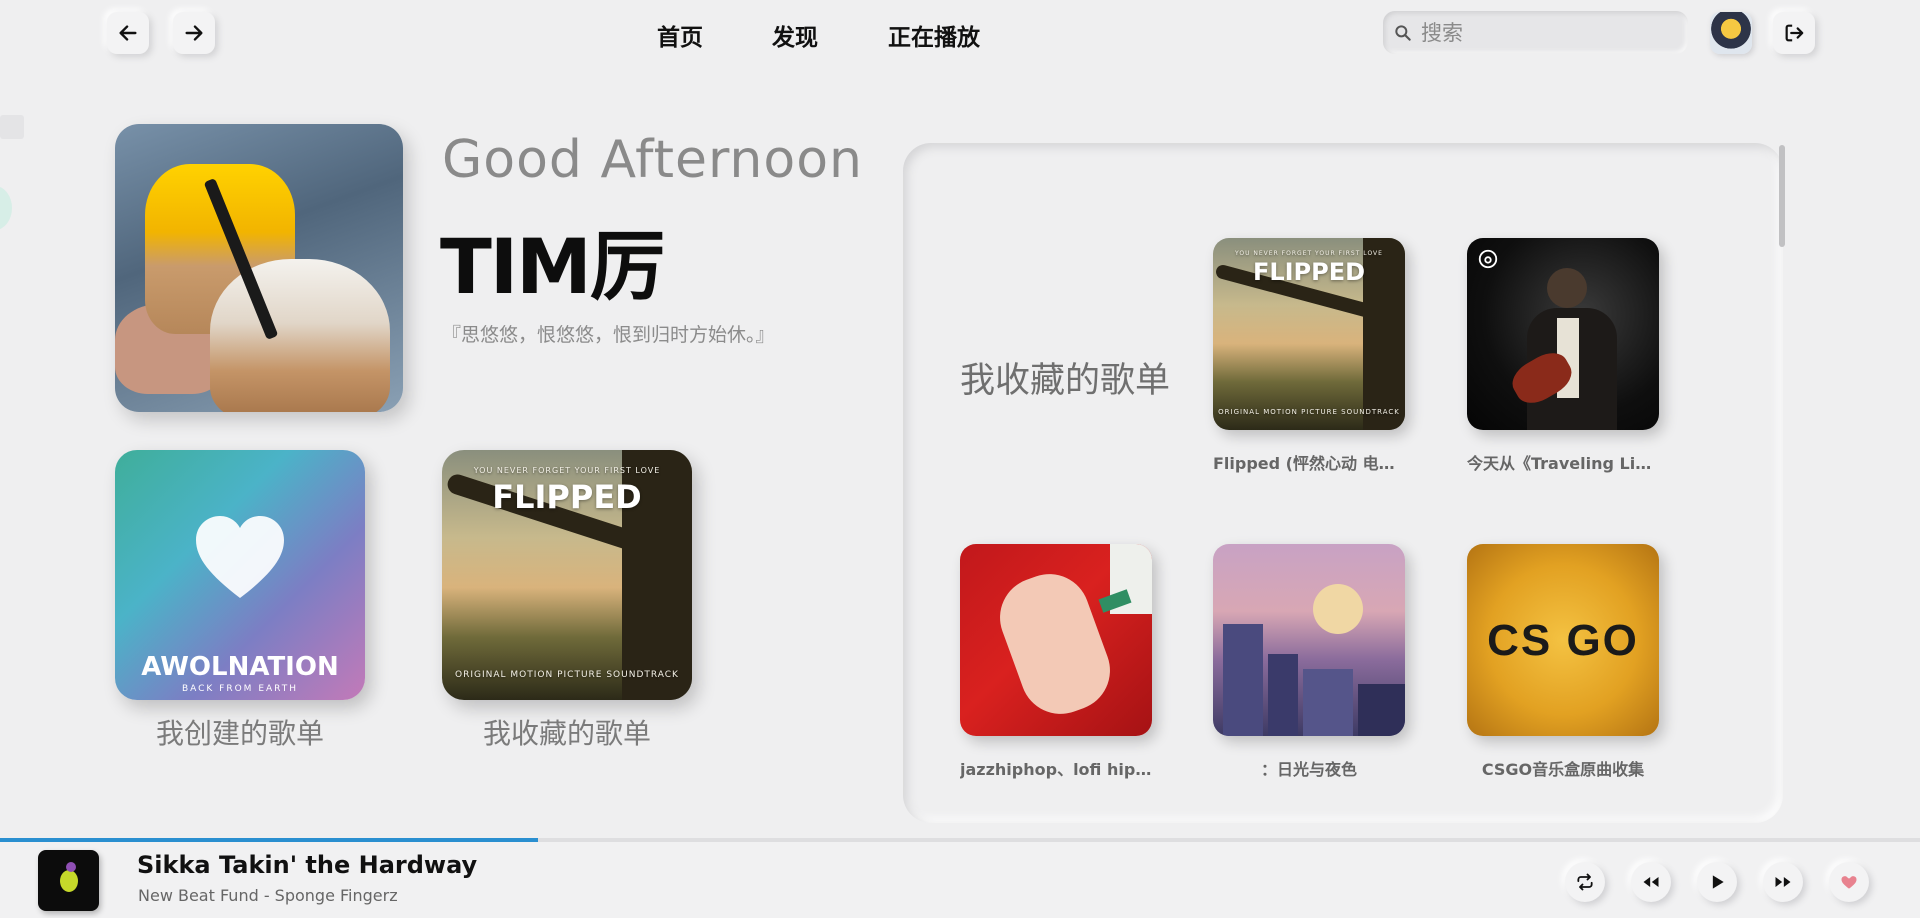  What do you see at coordinates (259, 268) in the screenshot?
I see `user-banner-image` at bounding box center [259, 268].